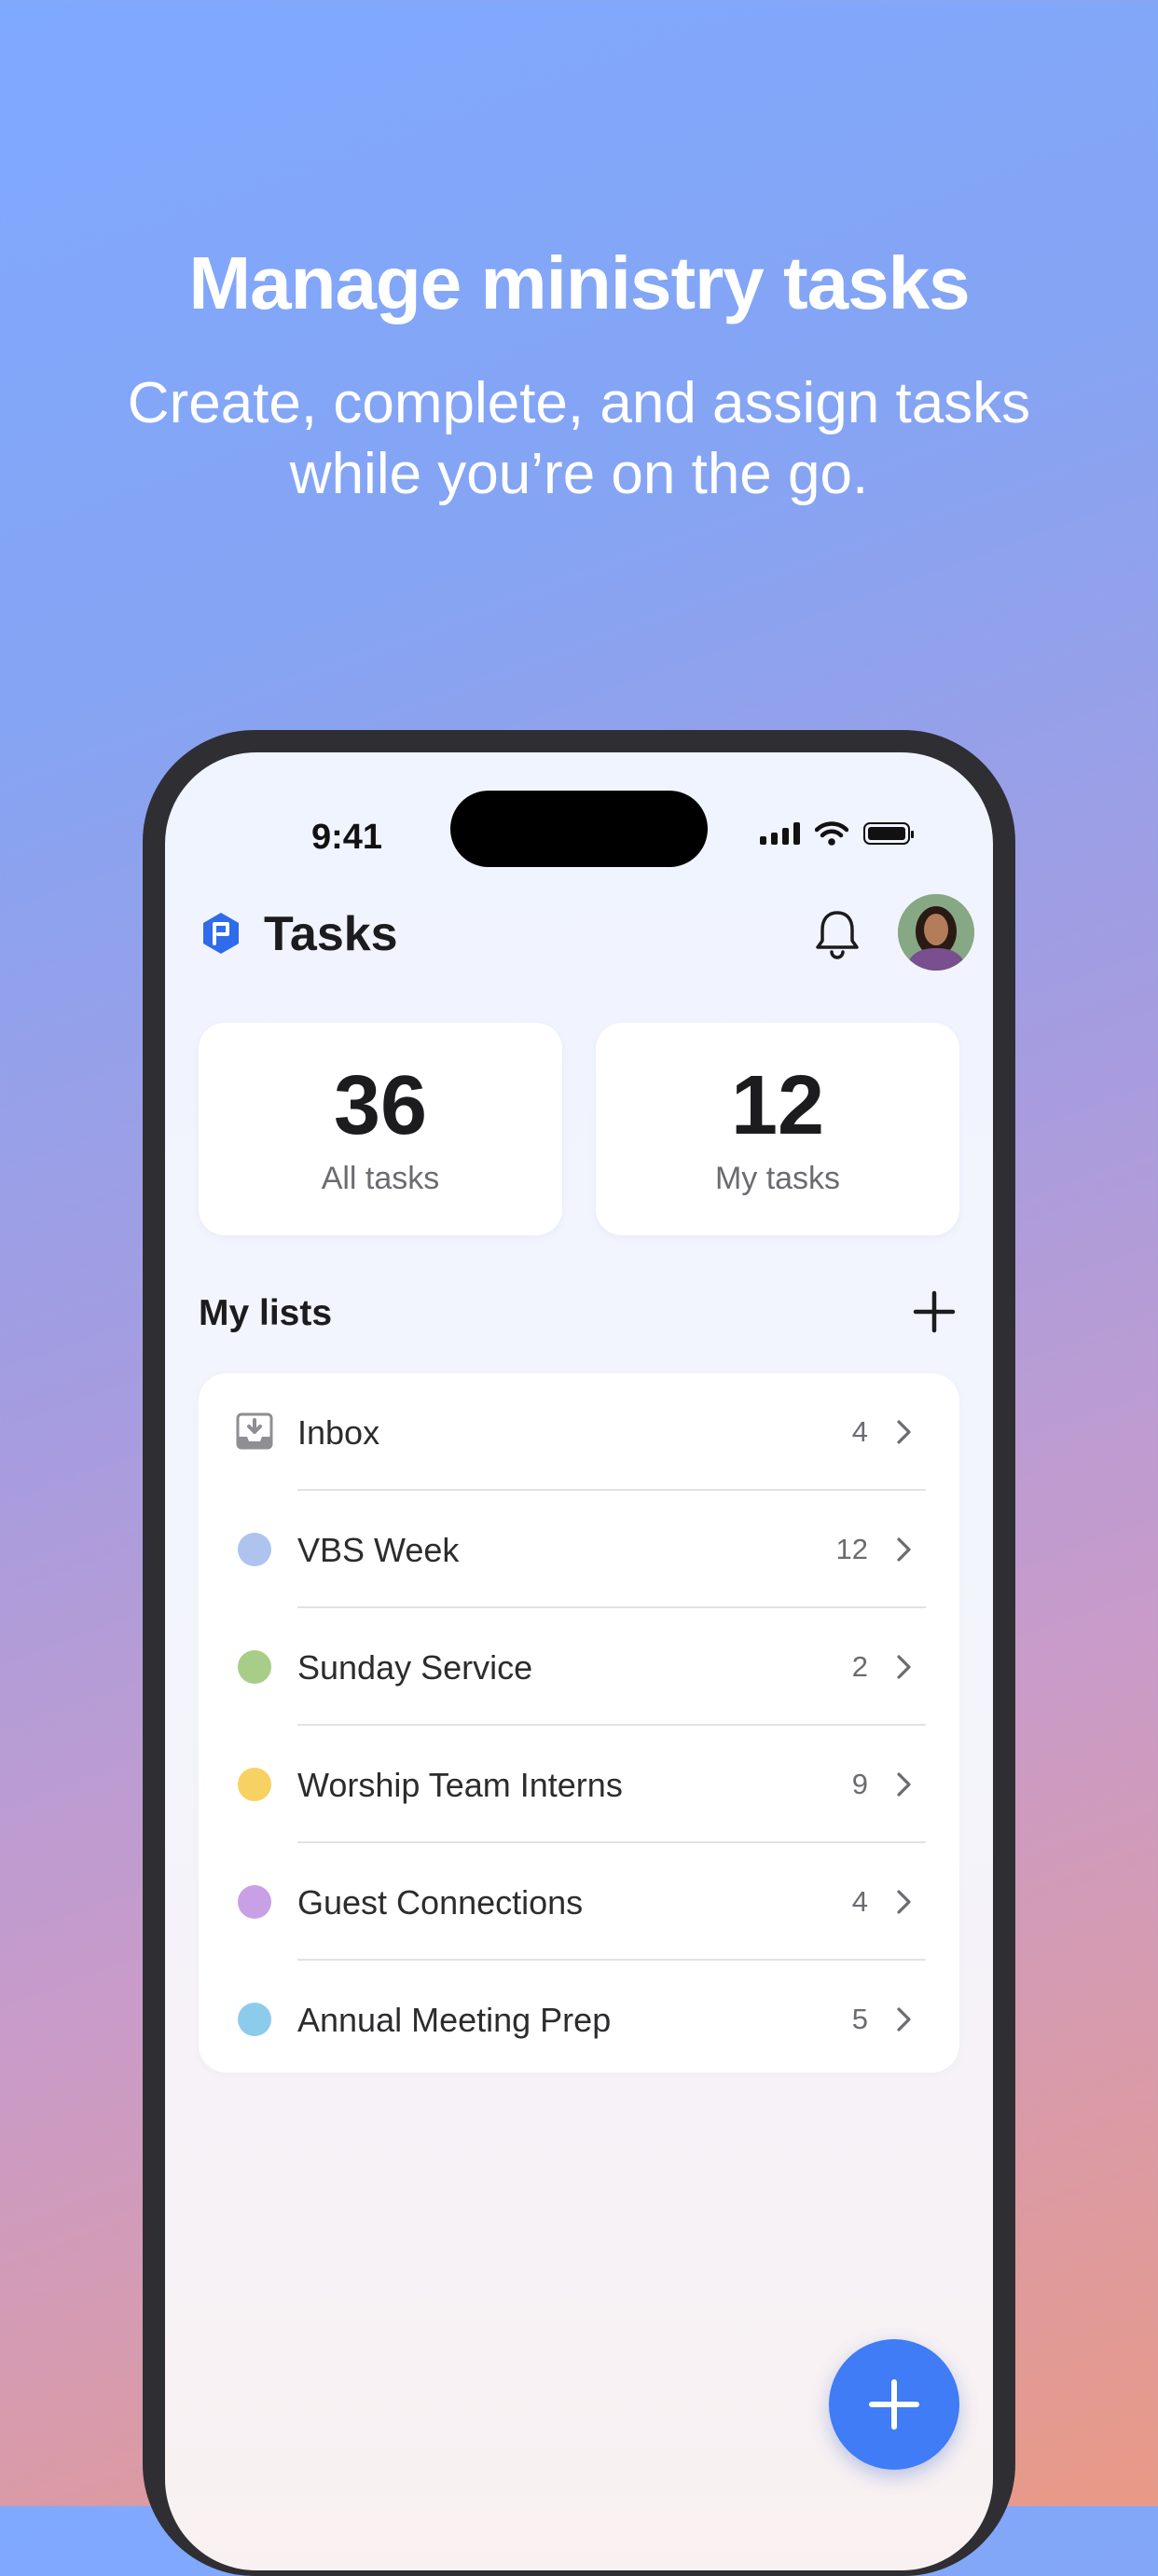 The image size is (1158, 2576). I want to click on avatar, so click(936, 932).